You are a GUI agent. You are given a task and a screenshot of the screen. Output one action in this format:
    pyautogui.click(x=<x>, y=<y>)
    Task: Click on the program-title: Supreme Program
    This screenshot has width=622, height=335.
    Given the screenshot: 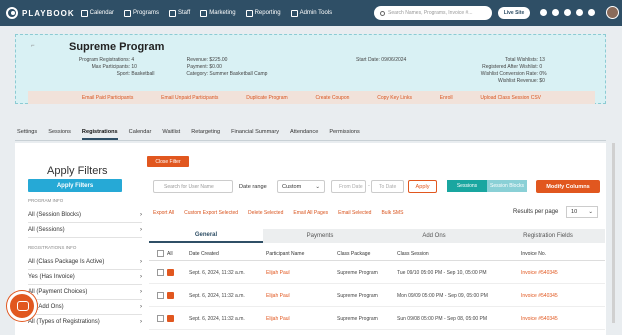 What is the action you would take?
    pyautogui.click(x=117, y=47)
    